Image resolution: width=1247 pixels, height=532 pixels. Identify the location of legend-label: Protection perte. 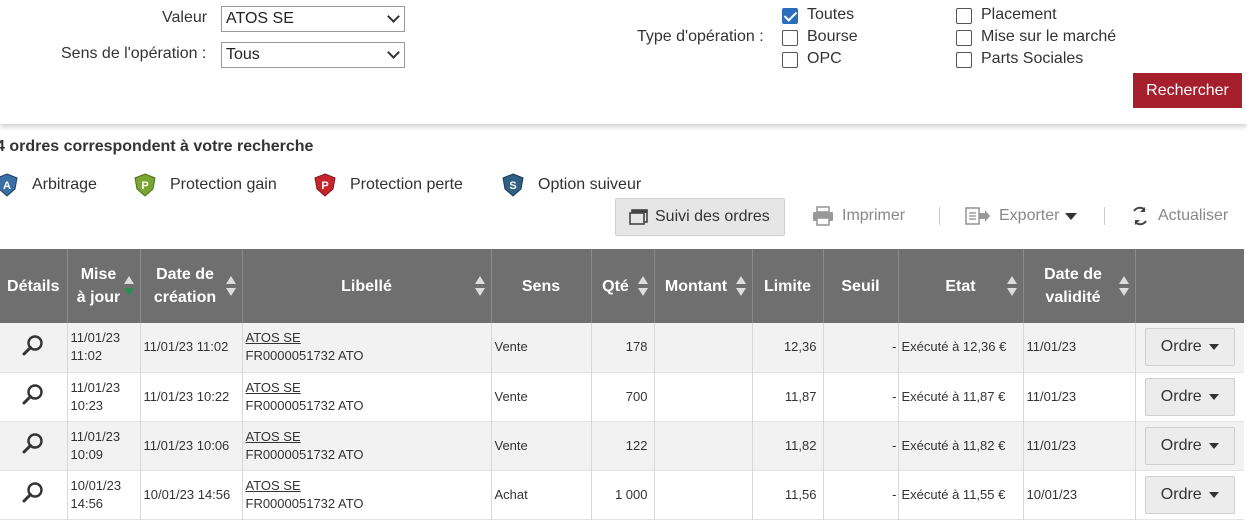
(406, 184).